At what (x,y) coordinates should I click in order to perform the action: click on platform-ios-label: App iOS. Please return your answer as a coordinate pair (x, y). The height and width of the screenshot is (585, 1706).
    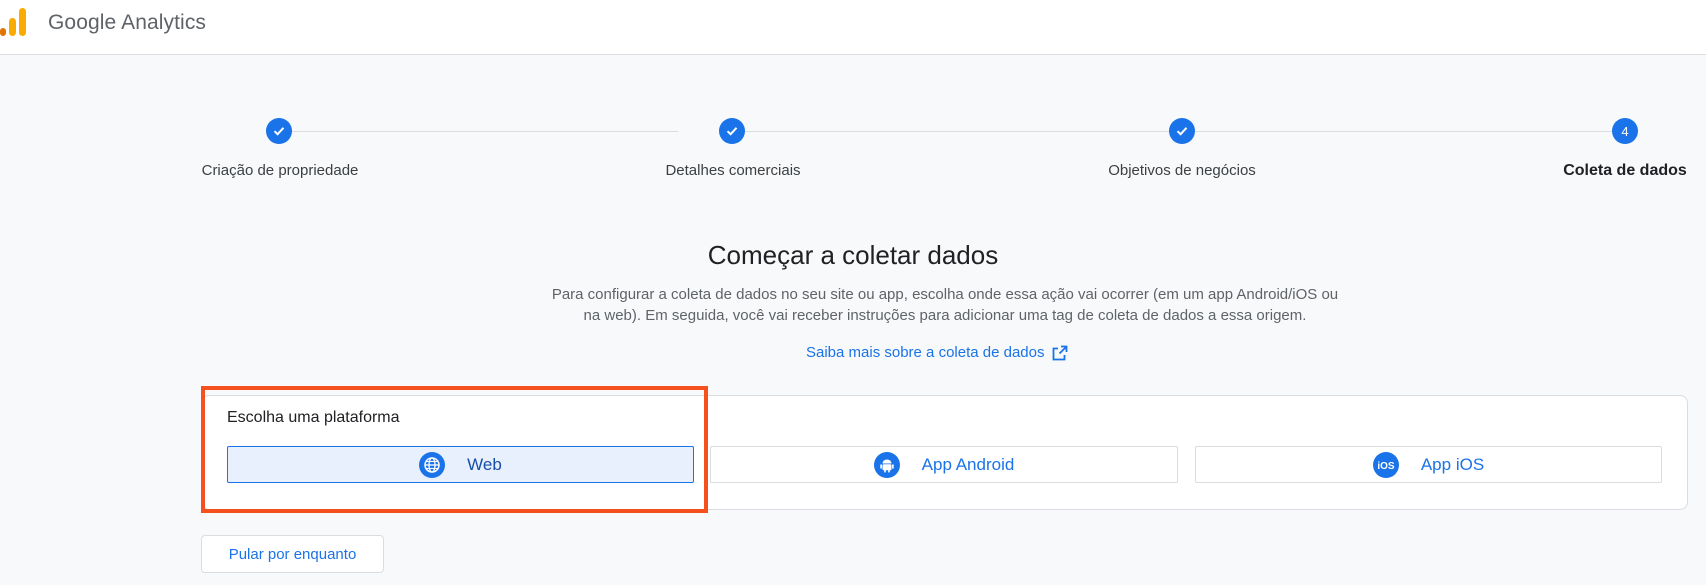
    Looking at the image, I should click on (1452, 464).